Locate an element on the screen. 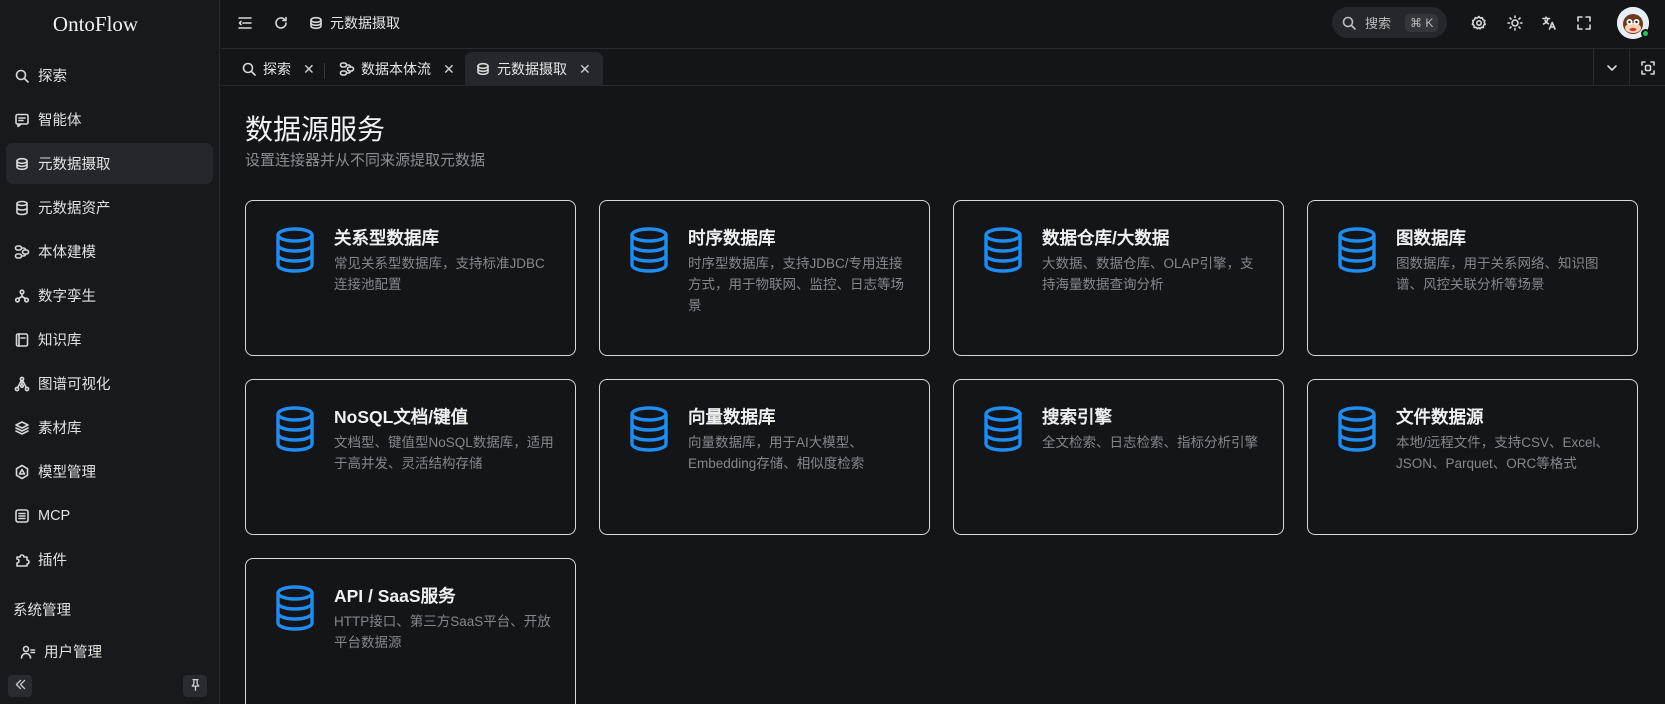 The image size is (1665, 704). global-search: 搜索 ⌘ K is located at coordinates (1389, 22).